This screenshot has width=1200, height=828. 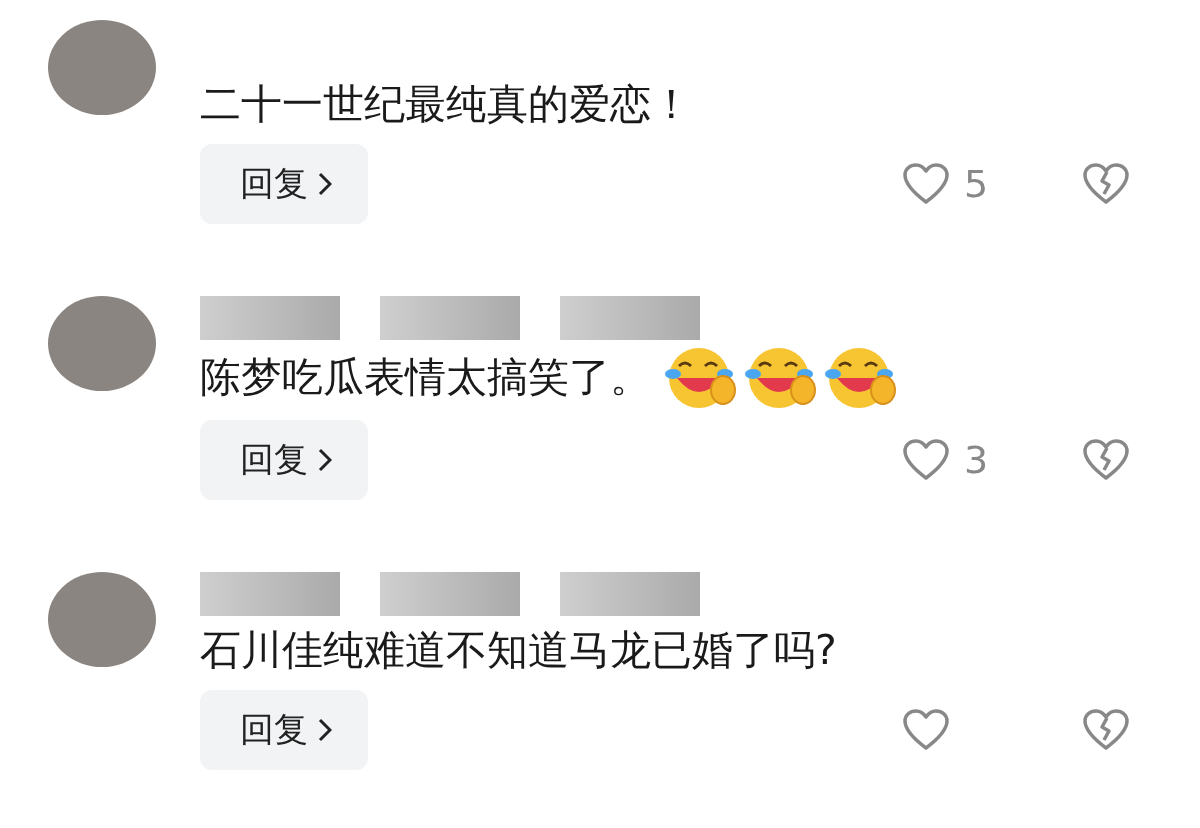 What do you see at coordinates (446, 104) in the screenshot?
I see `comment-text: 二十一世纪最纯真的爱恋！` at bounding box center [446, 104].